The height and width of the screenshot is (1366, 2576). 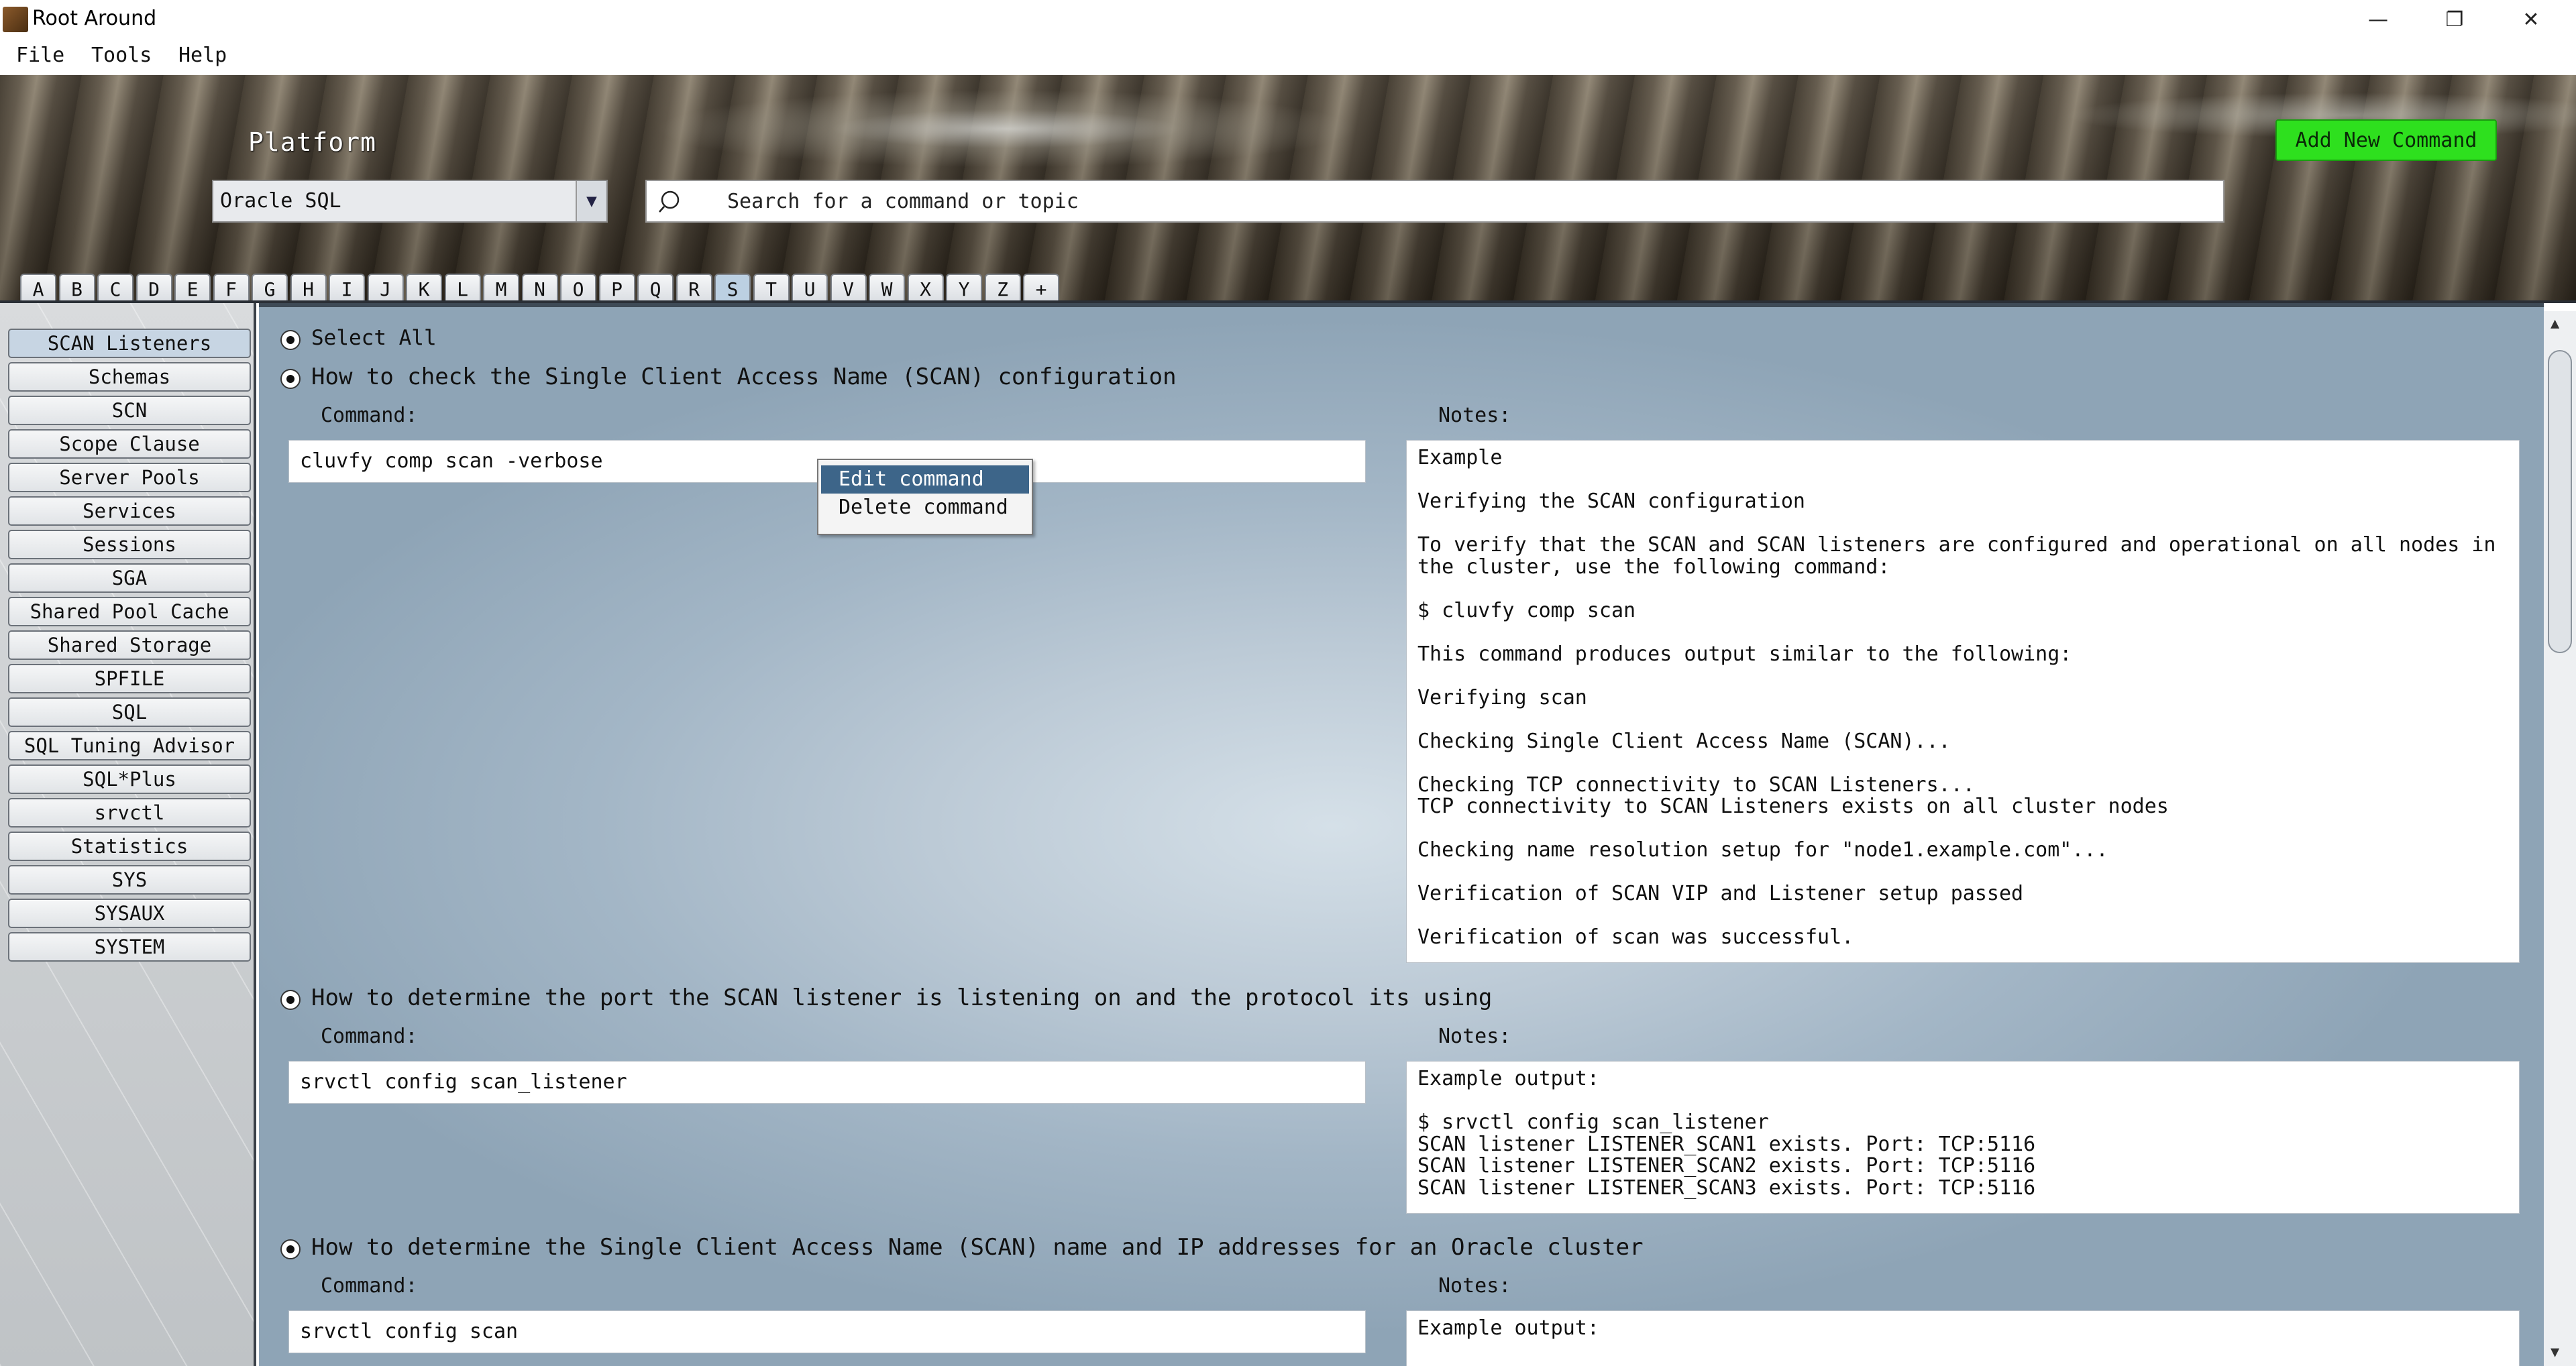 What do you see at coordinates (810, 288) in the screenshot?
I see `letter-tab-u: U` at bounding box center [810, 288].